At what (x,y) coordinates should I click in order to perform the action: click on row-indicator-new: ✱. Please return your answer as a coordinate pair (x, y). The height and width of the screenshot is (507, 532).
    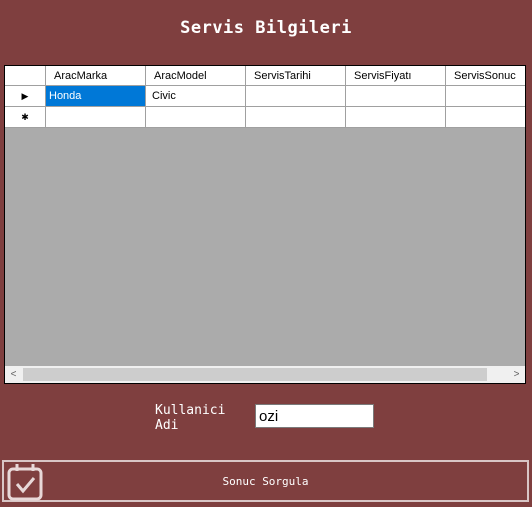
    Looking at the image, I should click on (25, 117).